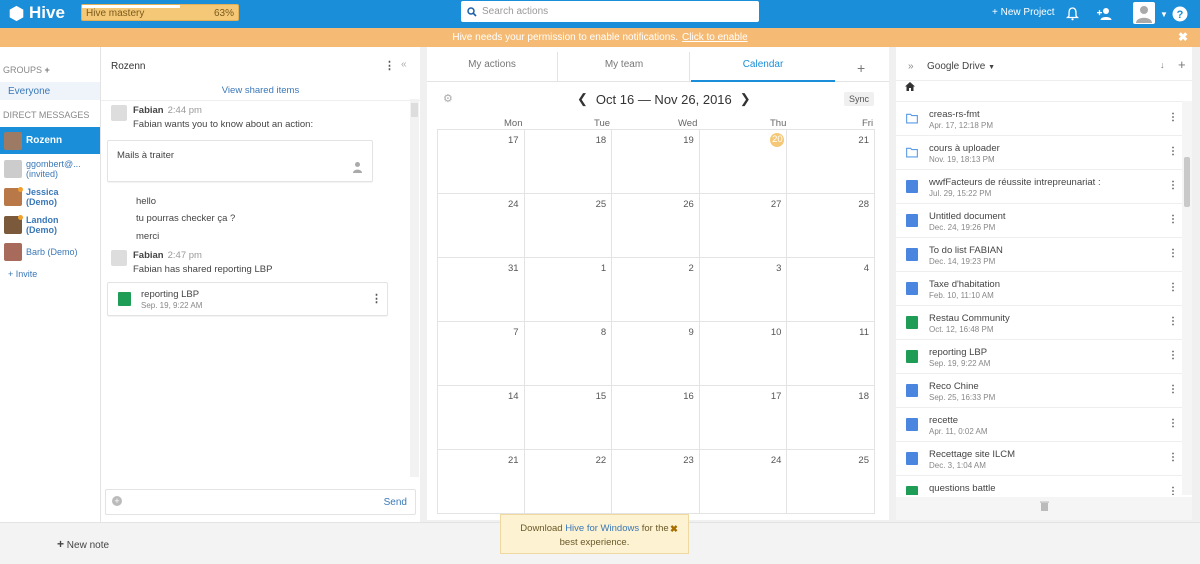 The height and width of the screenshot is (564, 1200). What do you see at coordinates (656, 290) in the screenshot?
I see `calendar-day-cell: 2` at bounding box center [656, 290].